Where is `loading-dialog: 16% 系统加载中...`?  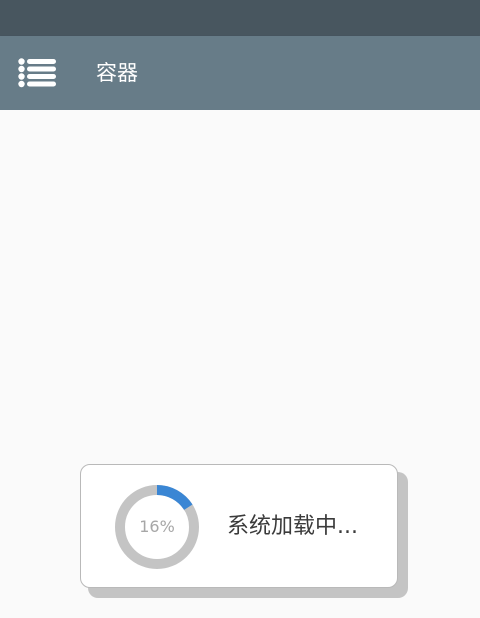 loading-dialog: 16% 系统加载中... is located at coordinates (239, 526).